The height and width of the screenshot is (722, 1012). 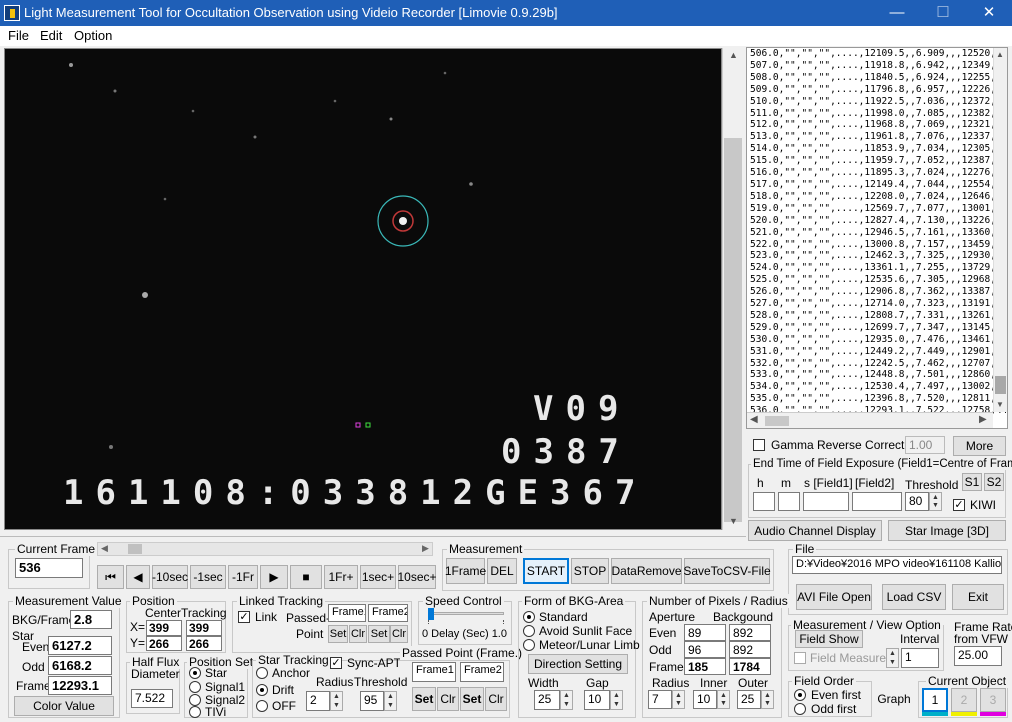 What do you see at coordinates (372, 701) in the screenshot?
I see `tracking-threshold-input: 95` at bounding box center [372, 701].